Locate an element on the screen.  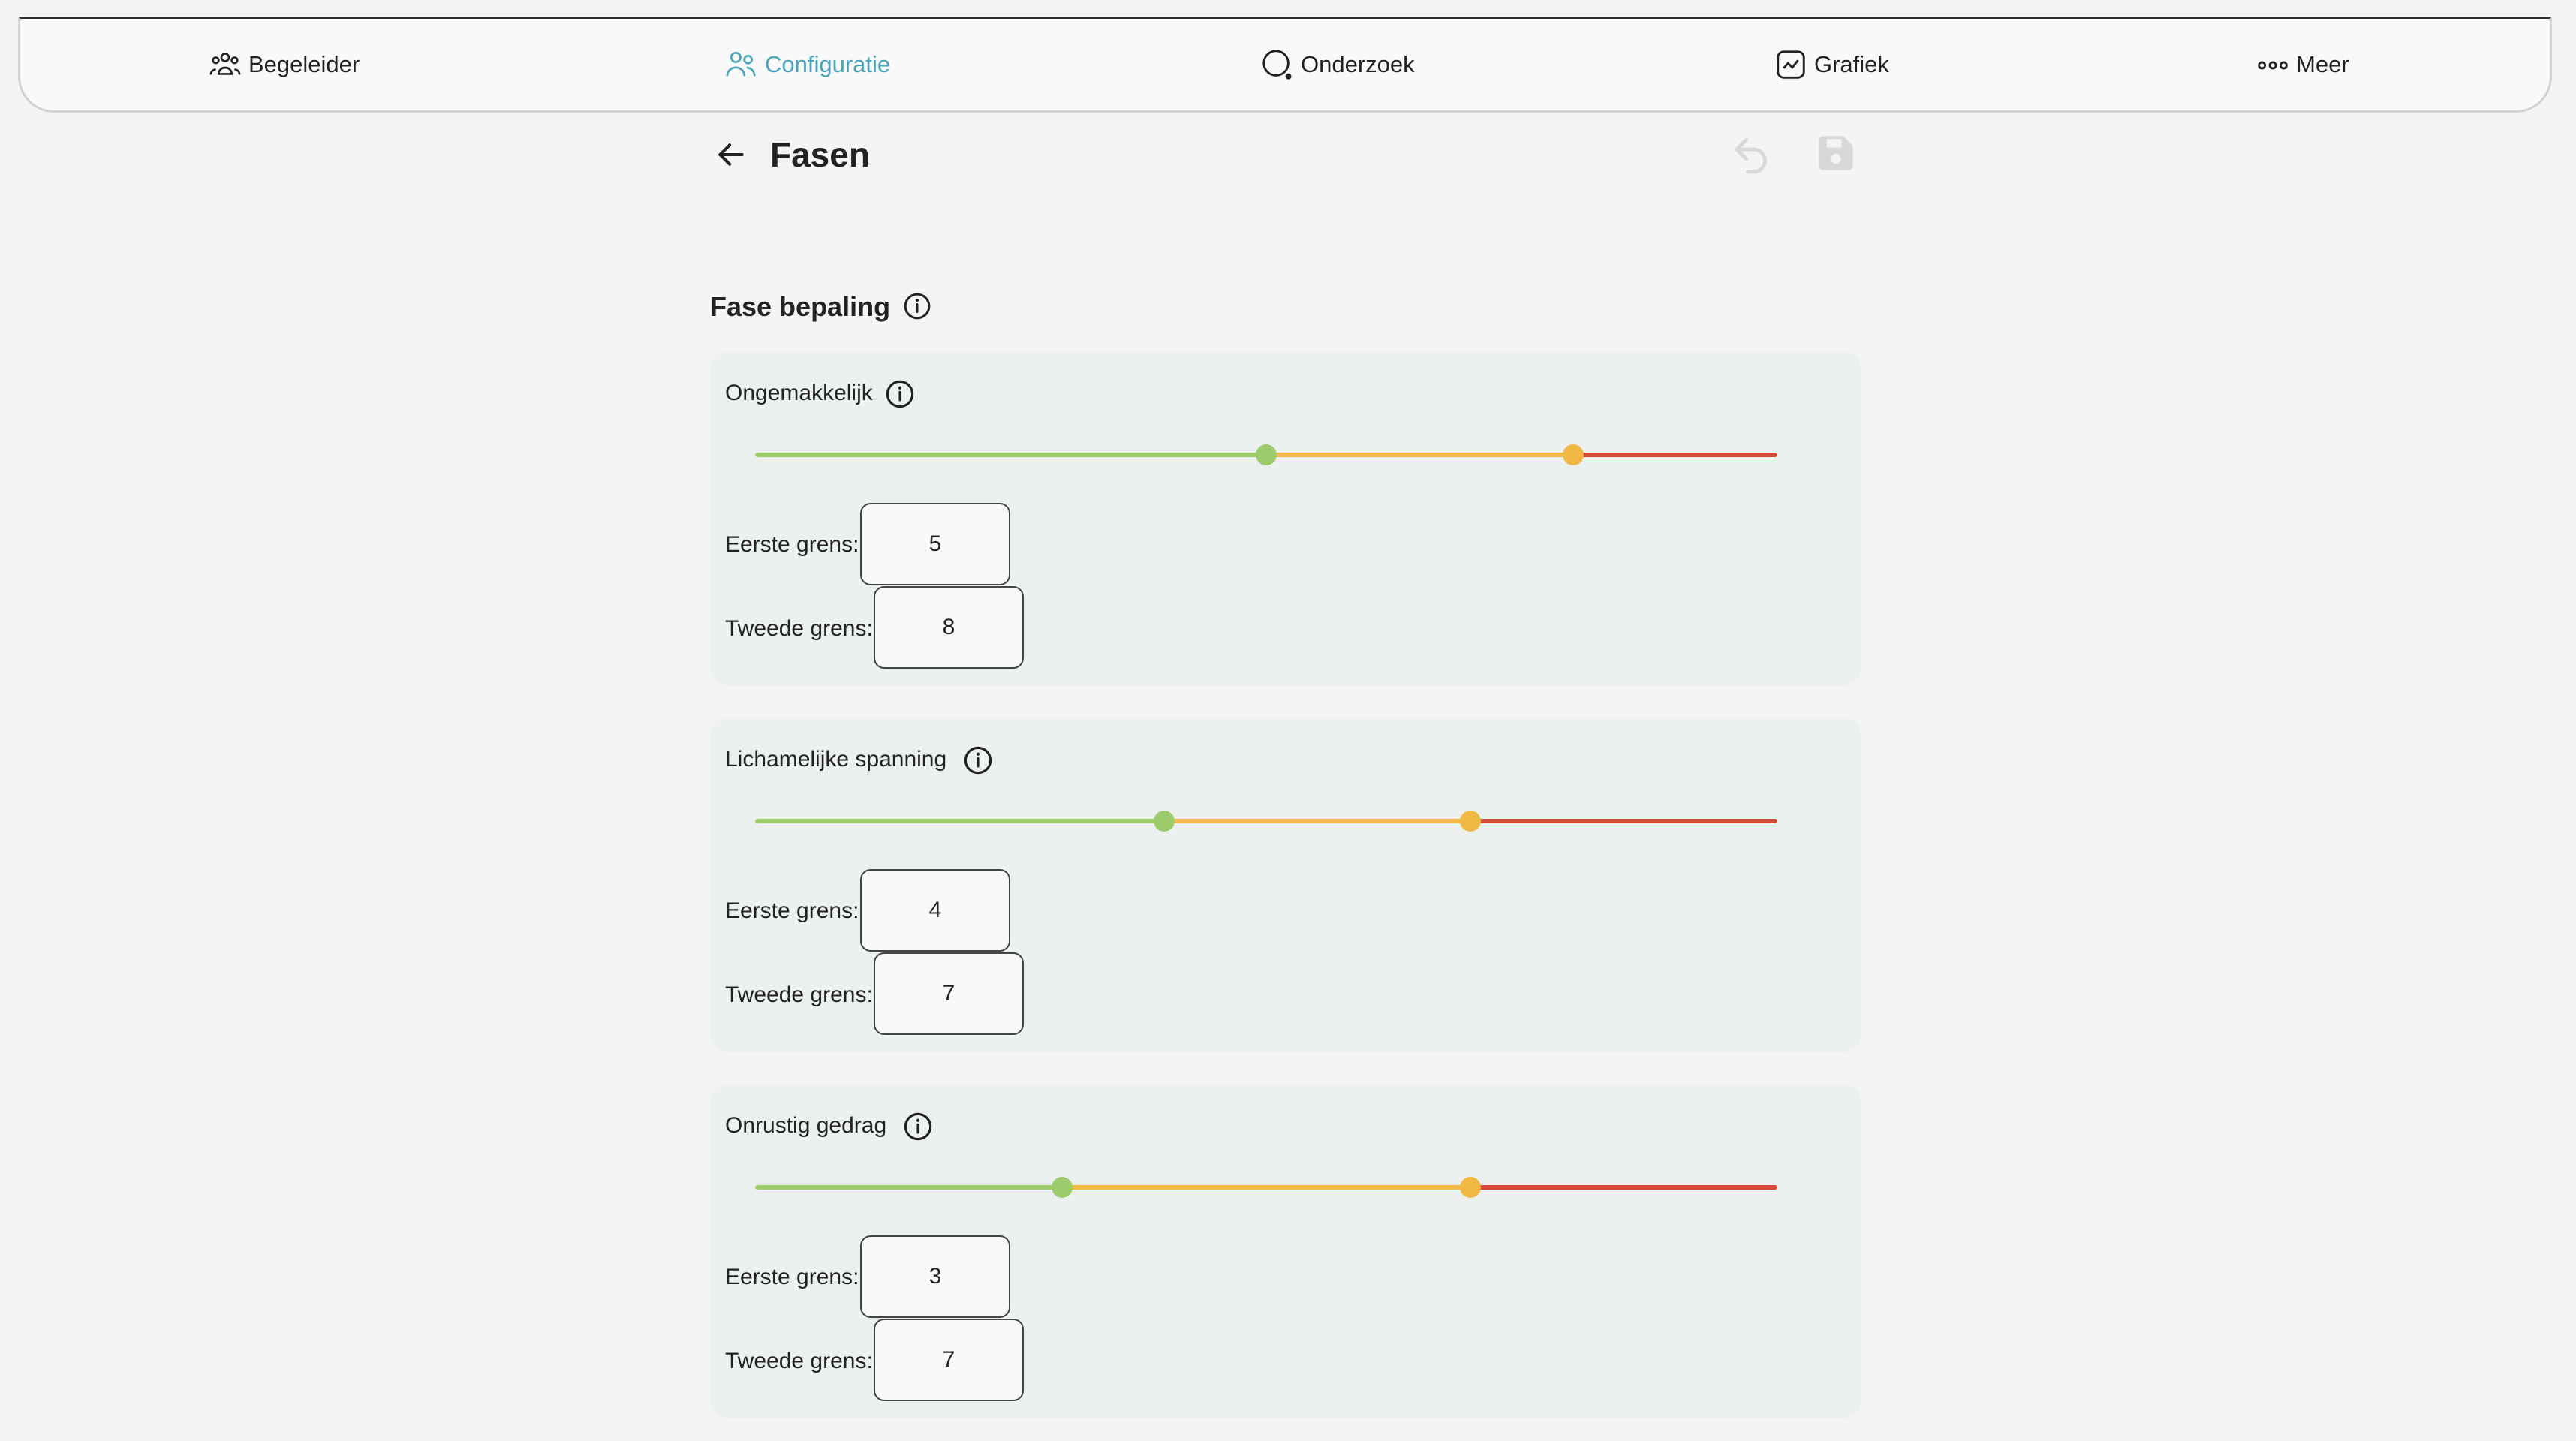
nav-label-onderzoek: Onderzoek is located at coordinates (1358, 64).